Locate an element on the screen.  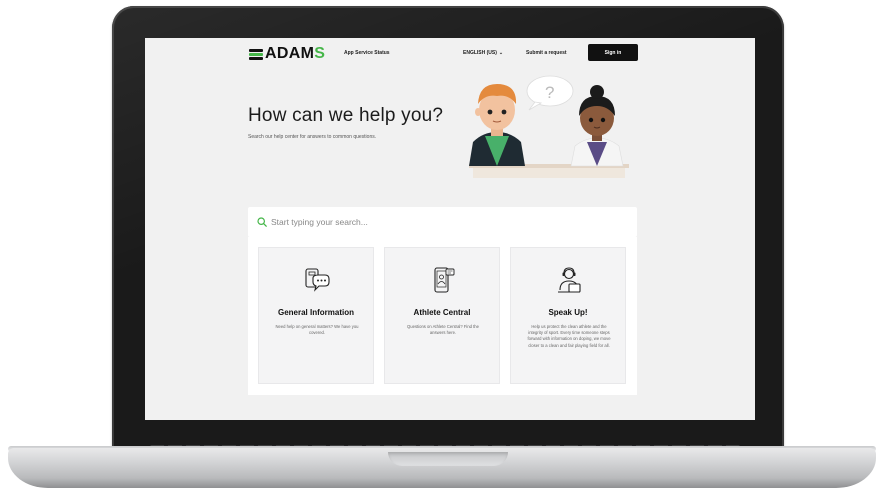
card-title: Athlete Central is located at coordinates (442, 312).